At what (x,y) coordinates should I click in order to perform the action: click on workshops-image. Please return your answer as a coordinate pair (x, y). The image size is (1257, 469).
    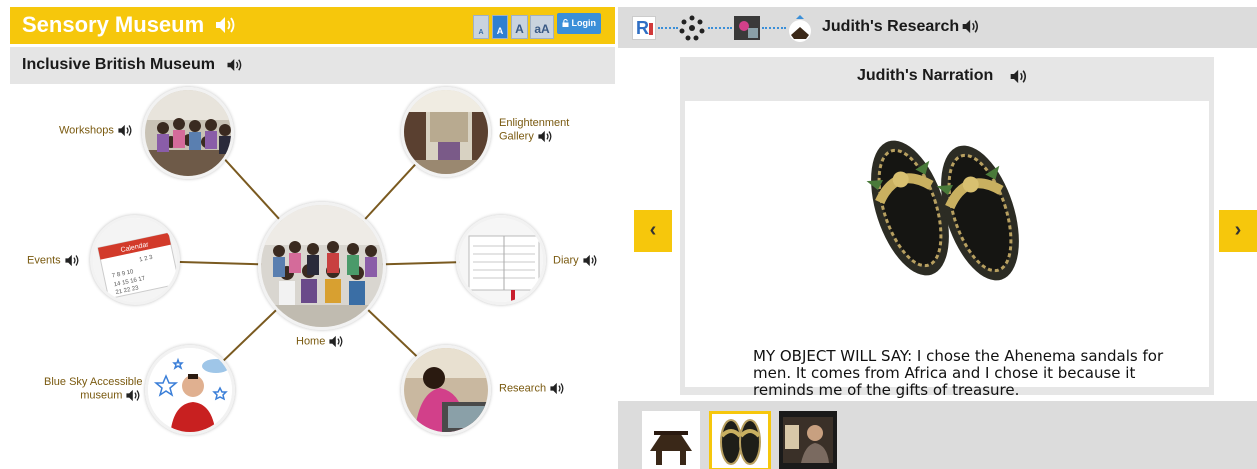
    Looking at the image, I should click on (188, 133).